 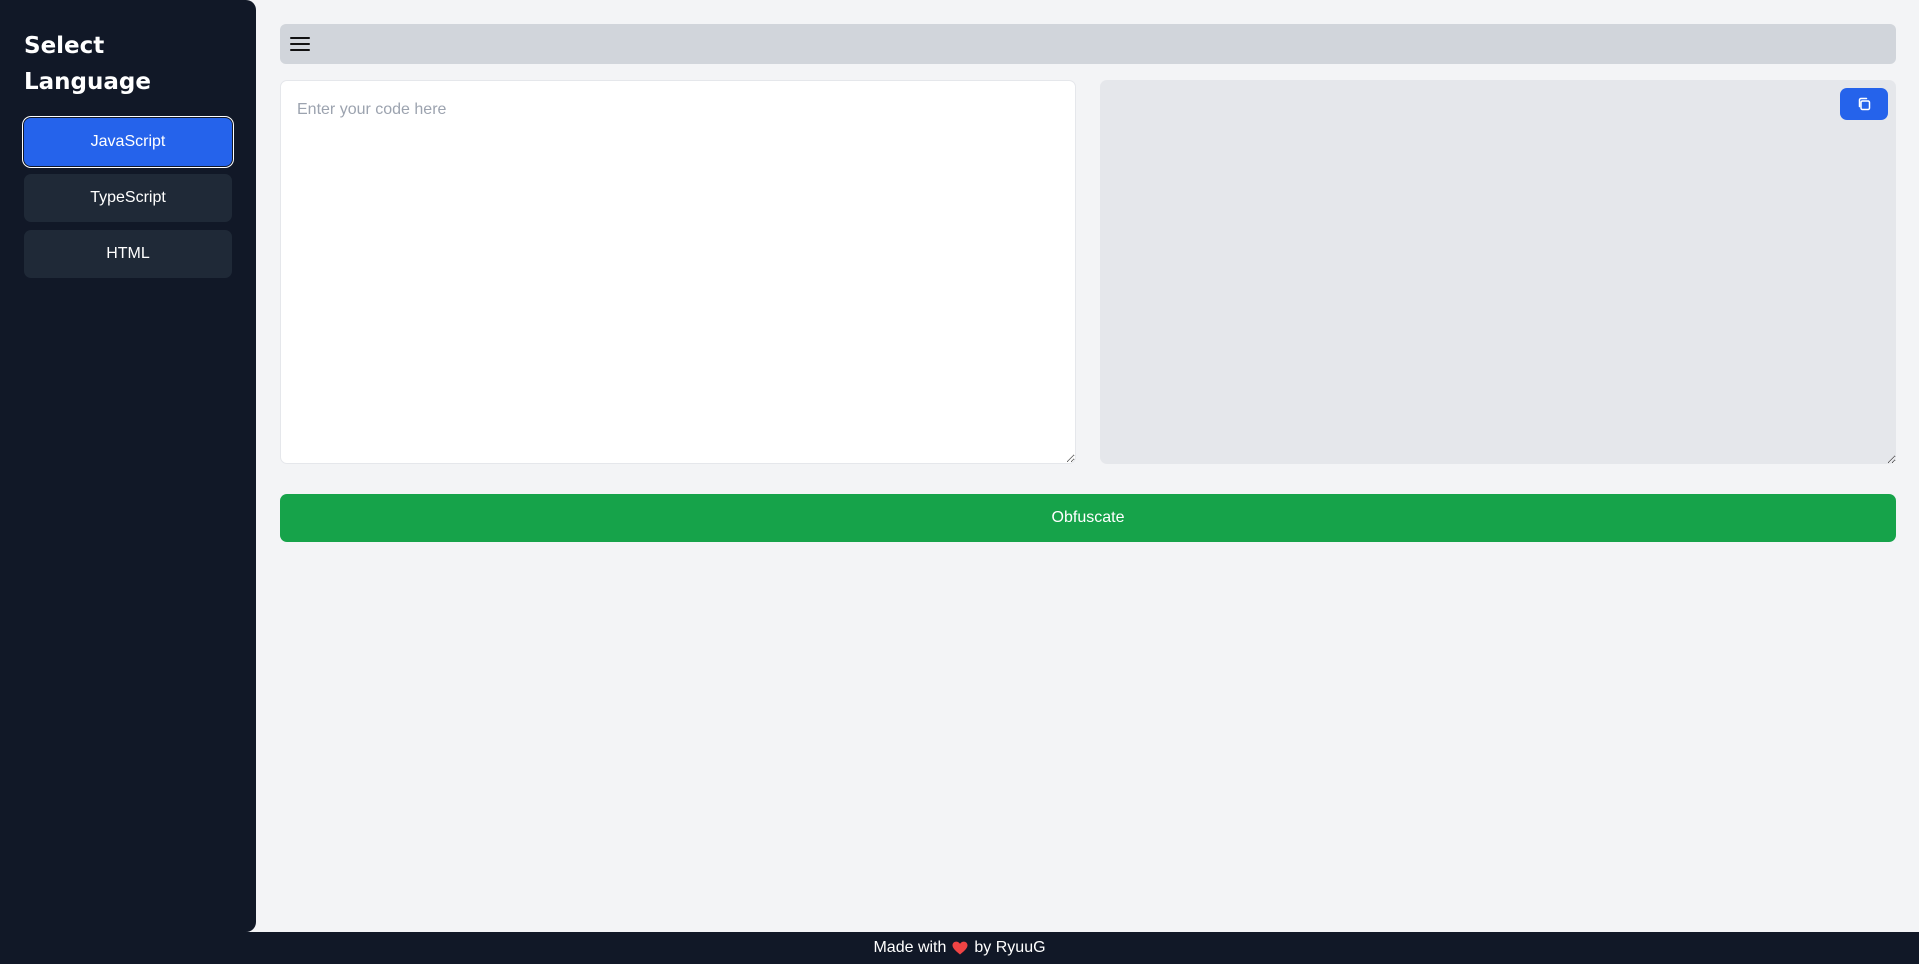 What do you see at coordinates (910, 947) in the screenshot?
I see `footer-prefix: Made with` at bounding box center [910, 947].